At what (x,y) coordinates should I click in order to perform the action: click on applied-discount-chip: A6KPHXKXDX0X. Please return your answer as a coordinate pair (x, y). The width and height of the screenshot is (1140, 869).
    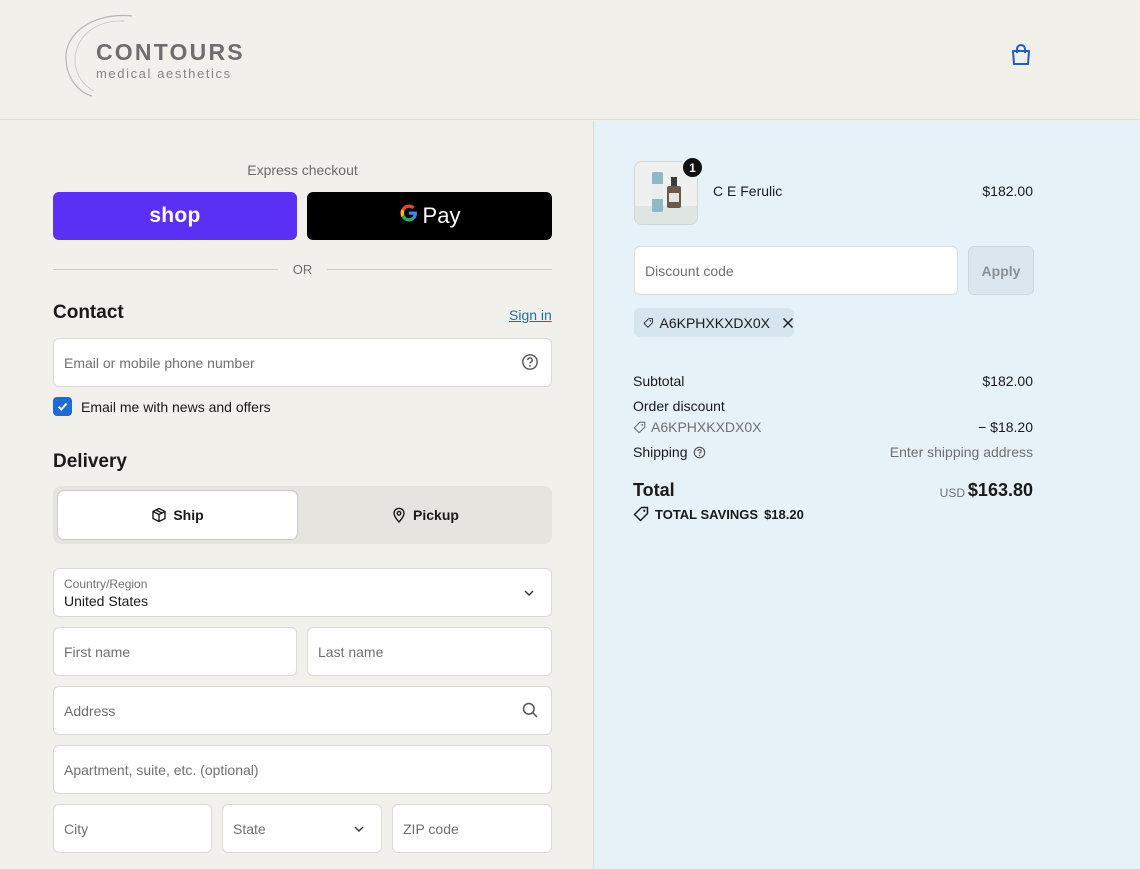
    Looking at the image, I should click on (714, 322).